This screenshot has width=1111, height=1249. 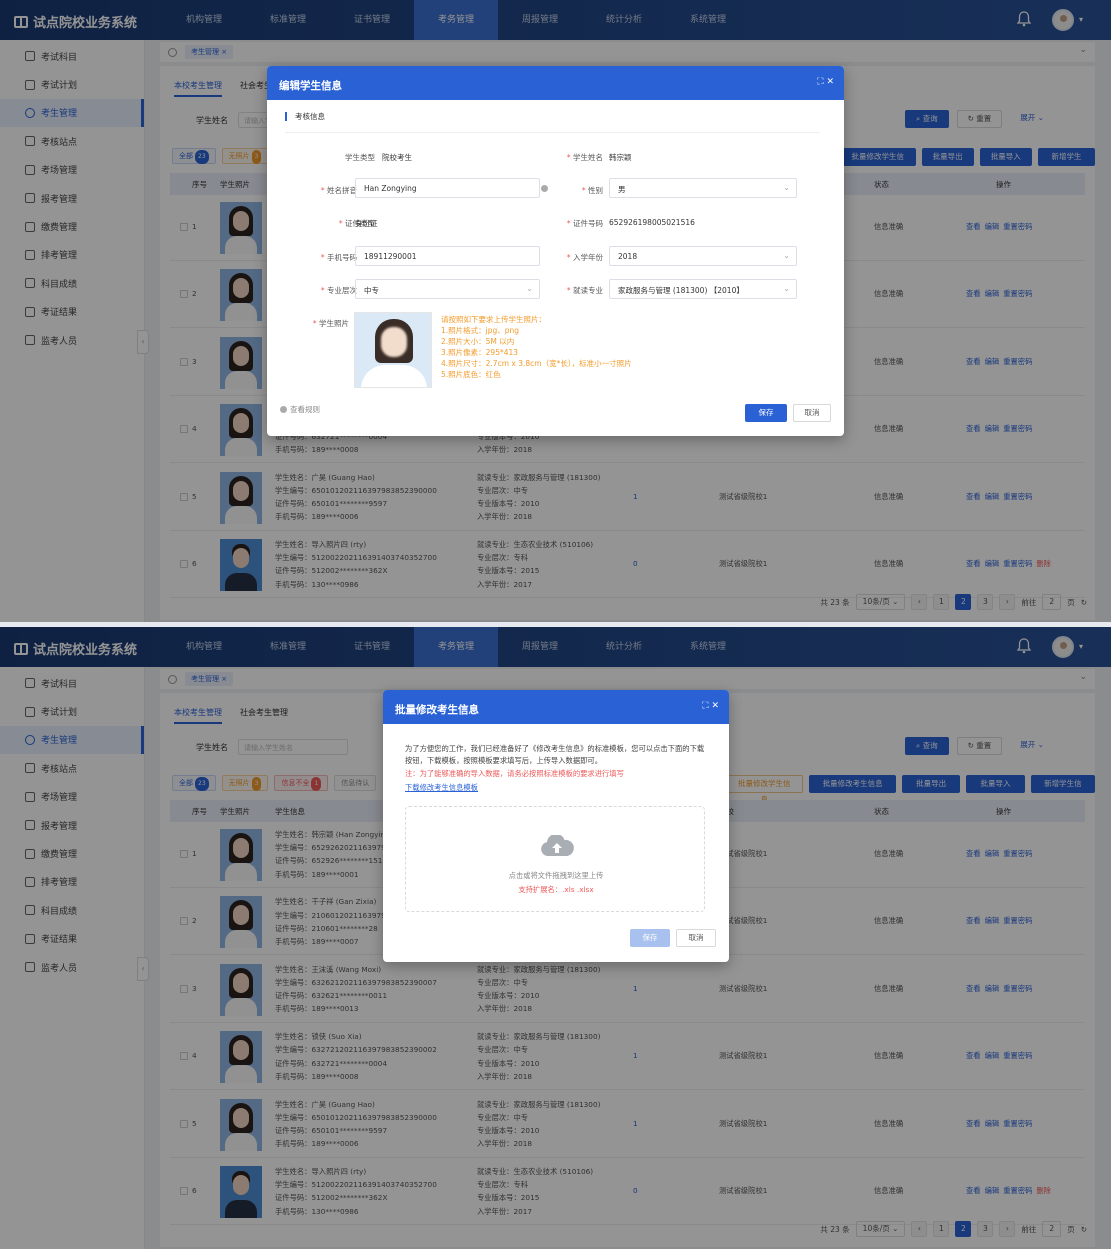 What do you see at coordinates (447, 289) in the screenshot?
I see `level-select: 中专 ⌄` at bounding box center [447, 289].